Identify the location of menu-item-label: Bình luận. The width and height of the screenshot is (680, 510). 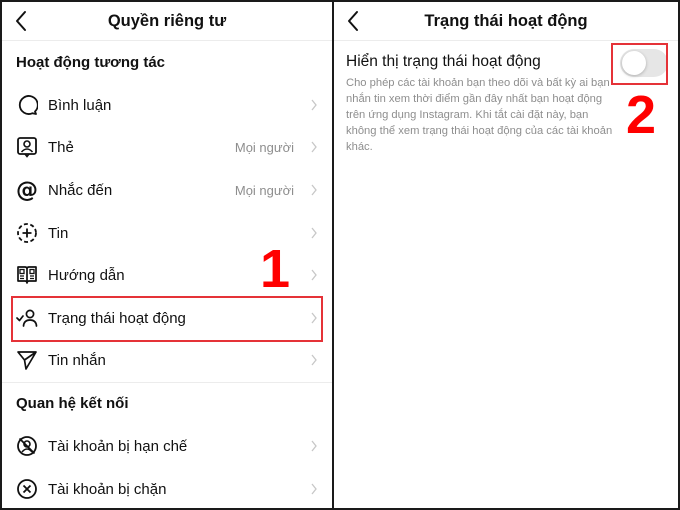
(80, 105).